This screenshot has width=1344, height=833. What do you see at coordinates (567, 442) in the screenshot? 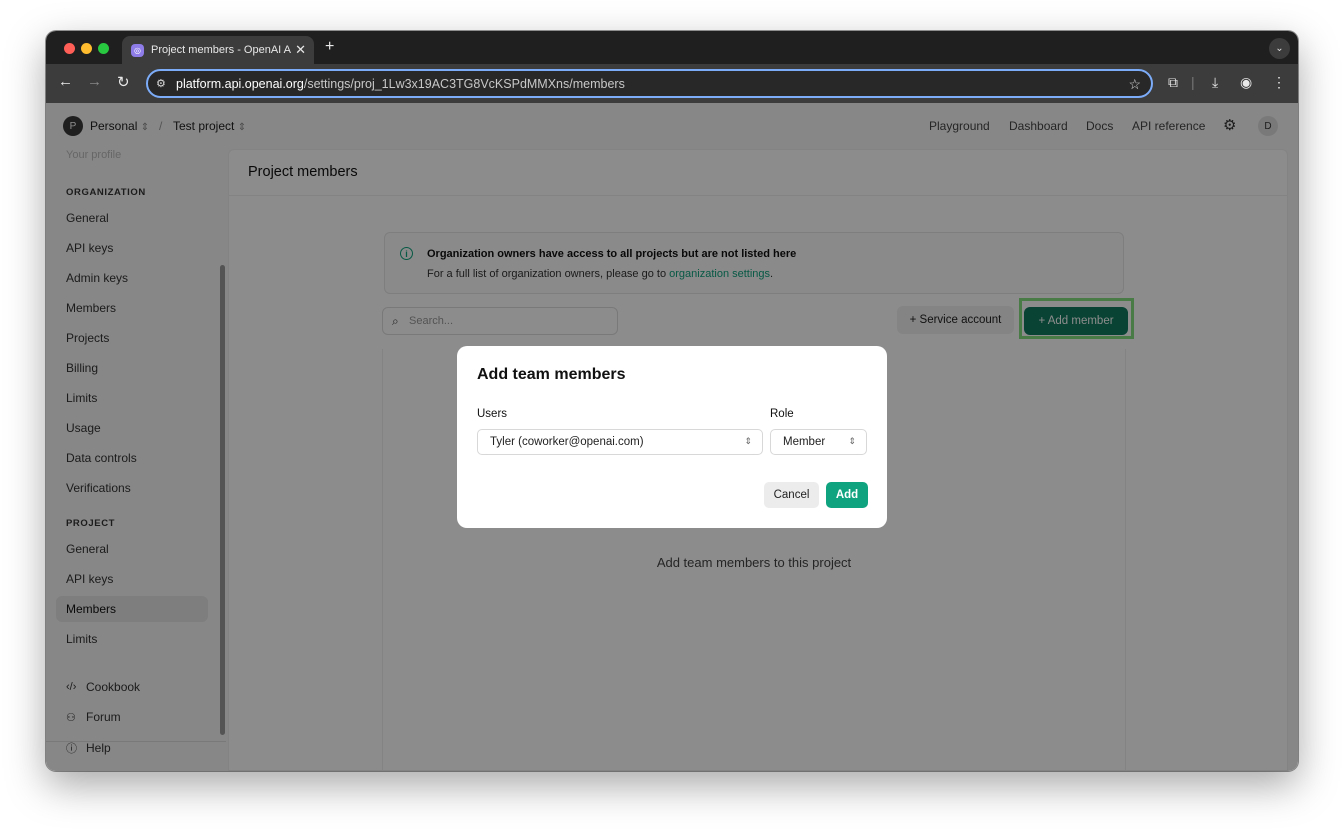
I see `users-select-value: Tyler (coworker@openai.com)` at bounding box center [567, 442].